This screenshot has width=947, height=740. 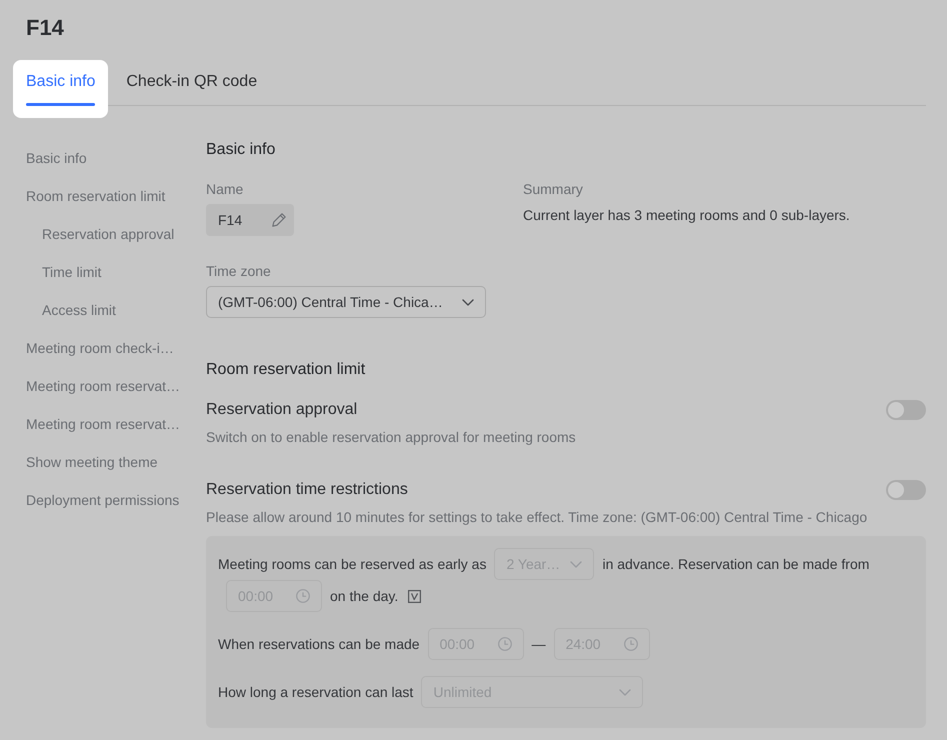 I want to click on v-square-icon, so click(x=415, y=596).